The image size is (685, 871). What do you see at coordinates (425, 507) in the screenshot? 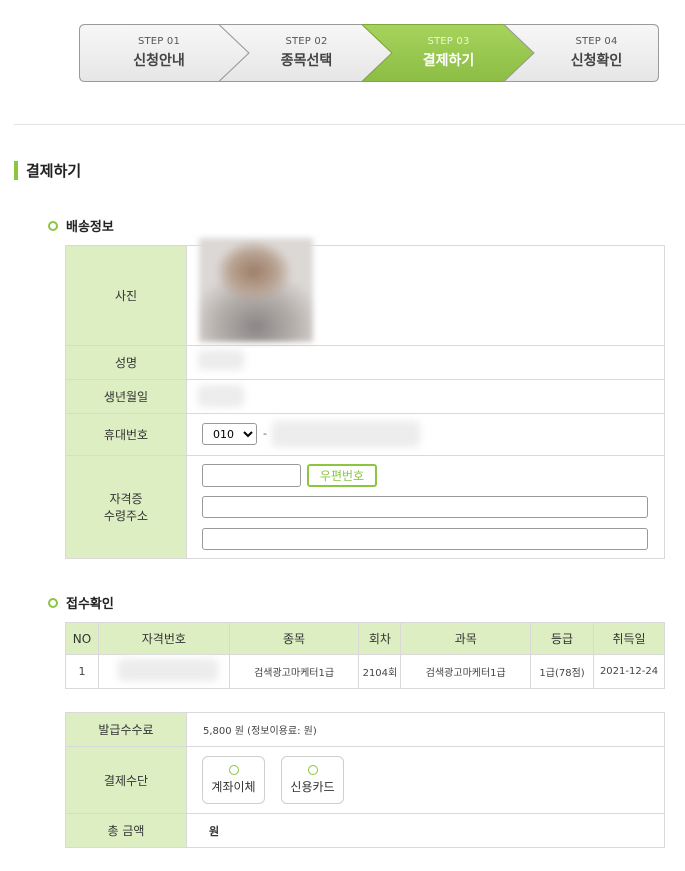
I see `address-input` at bounding box center [425, 507].